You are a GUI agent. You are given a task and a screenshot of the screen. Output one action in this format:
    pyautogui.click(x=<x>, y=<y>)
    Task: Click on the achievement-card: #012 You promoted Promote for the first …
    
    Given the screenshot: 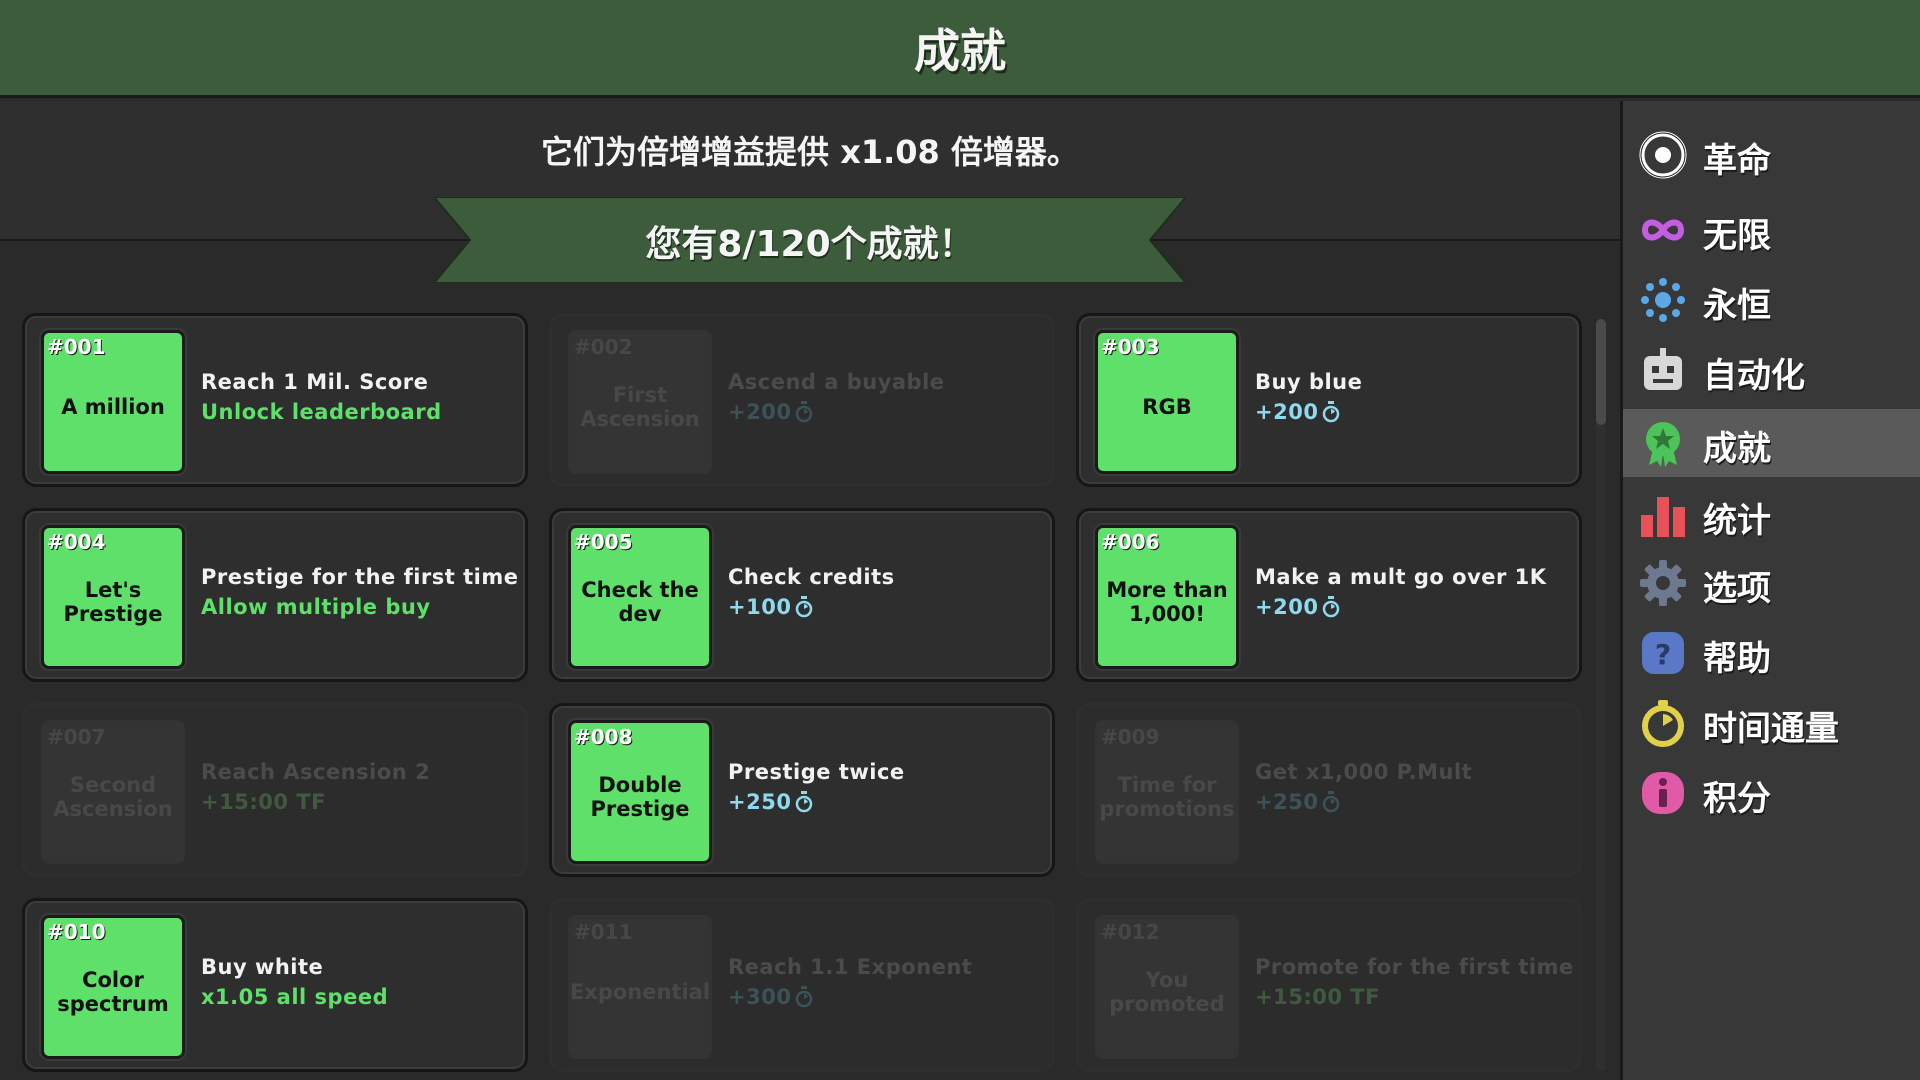 What is the action you would take?
    pyautogui.click(x=1329, y=985)
    